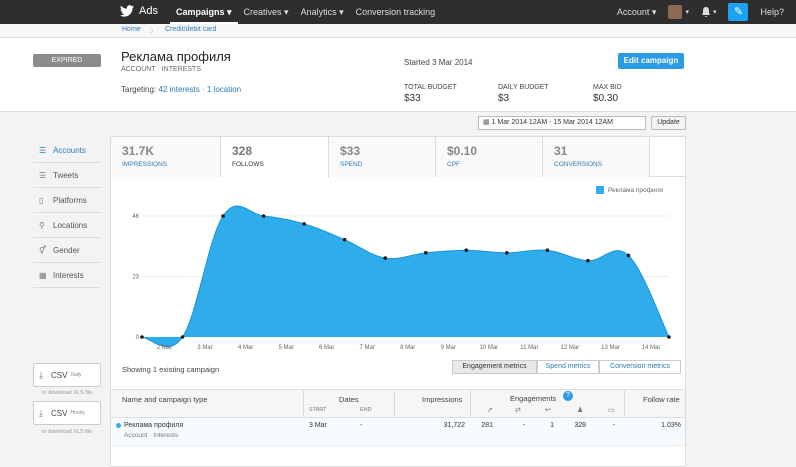 The height and width of the screenshot is (467, 796). What do you see at coordinates (651, 61) in the screenshot?
I see `edit-campaign-button: Edit campaign` at bounding box center [651, 61].